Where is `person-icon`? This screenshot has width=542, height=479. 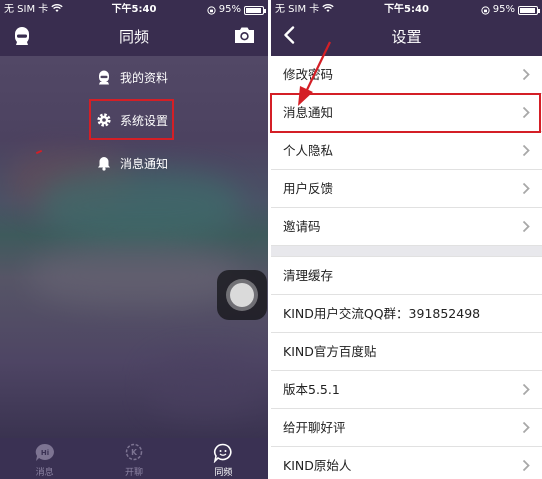 person-icon is located at coordinates (104, 77).